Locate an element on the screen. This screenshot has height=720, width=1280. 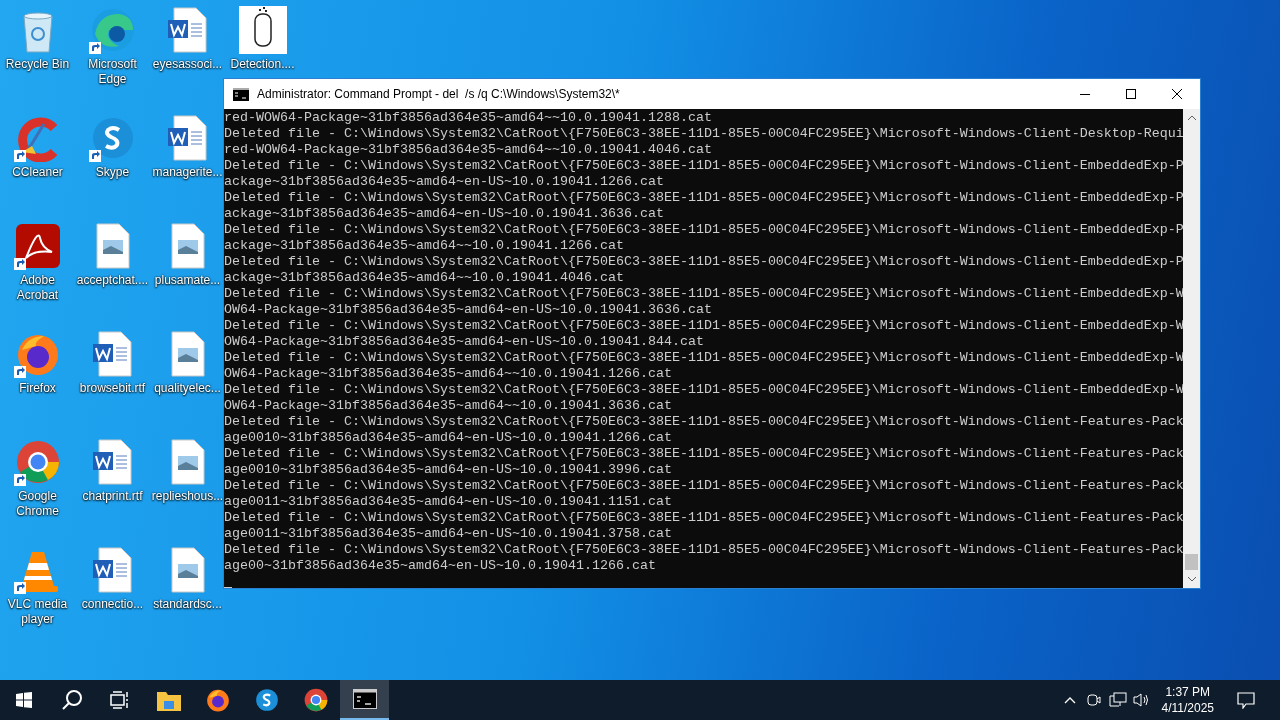
scroll-down-icon is located at coordinates (1191, 579).